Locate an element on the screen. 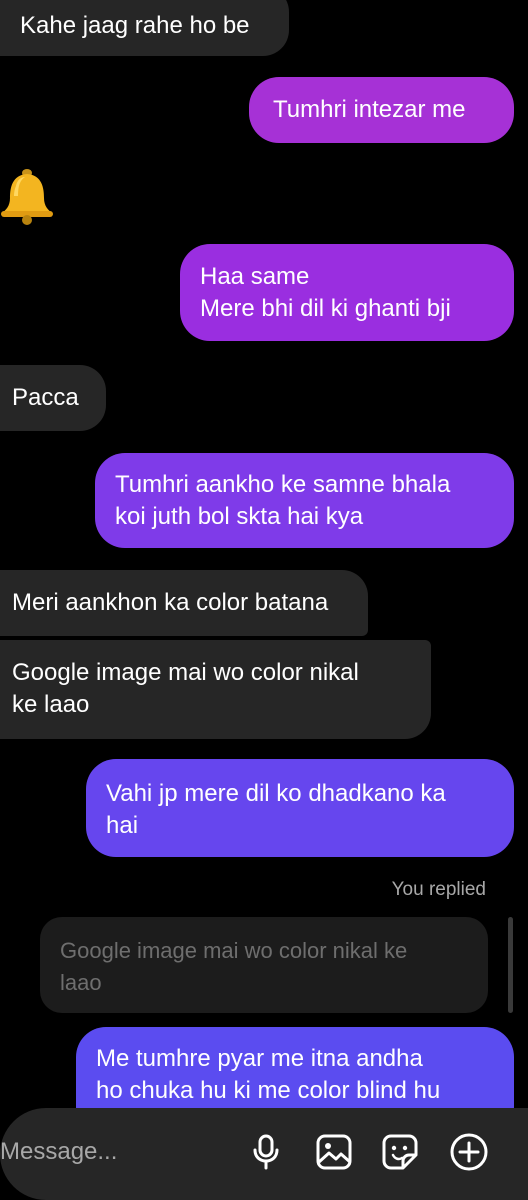 This screenshot has height=1200, width=528. message-incoming: Pacca is located at coordinates (53, 398).